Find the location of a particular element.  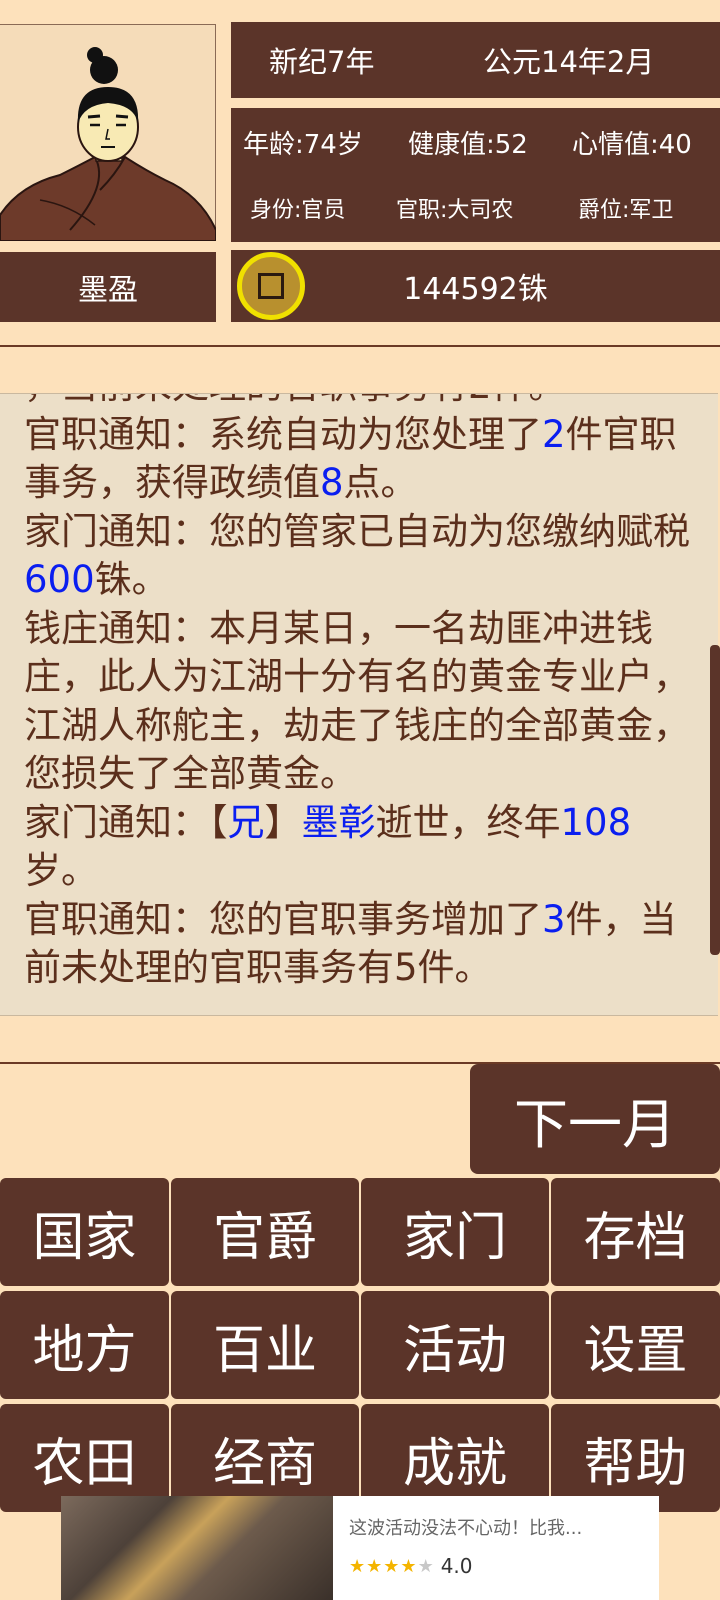

date-bar: 新纪7年 公元14年2月 is located at coordinates (475, 60).